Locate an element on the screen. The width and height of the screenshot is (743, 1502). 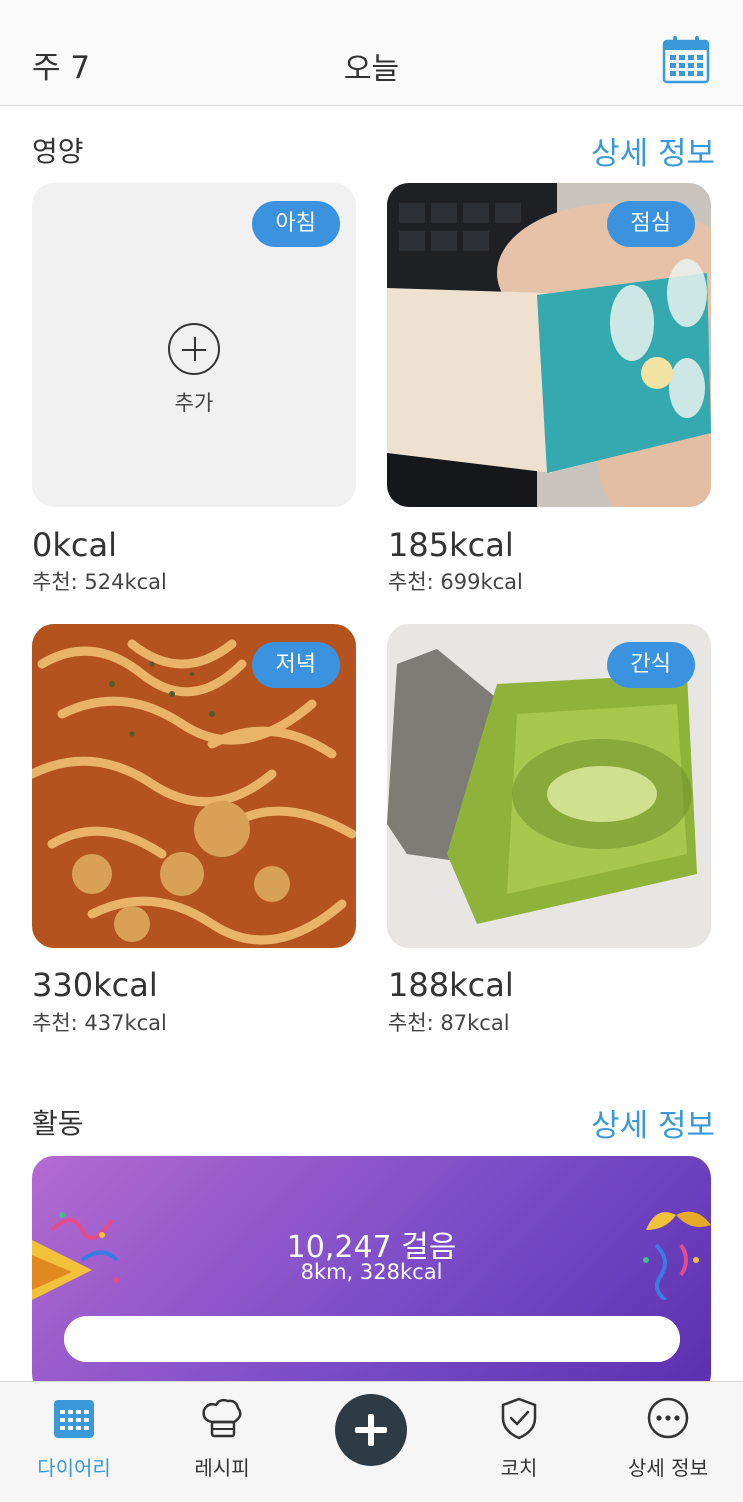
meal-card-snack: 간식 is located at coordinates (549, 786).